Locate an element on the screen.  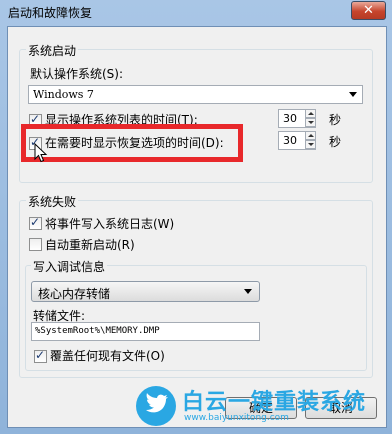
show-os-list-unit: 秒 is located at coordinates (335, 120).